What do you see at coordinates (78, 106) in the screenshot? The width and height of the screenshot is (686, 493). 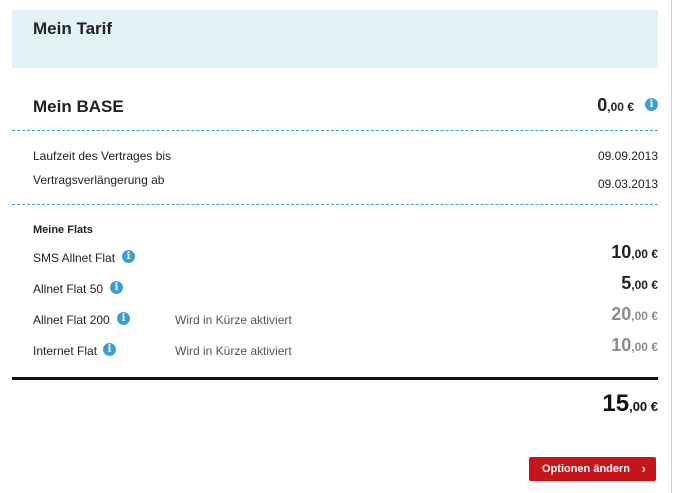 I see `plan-name: Mein BASE` at bounding box center [78, 106].